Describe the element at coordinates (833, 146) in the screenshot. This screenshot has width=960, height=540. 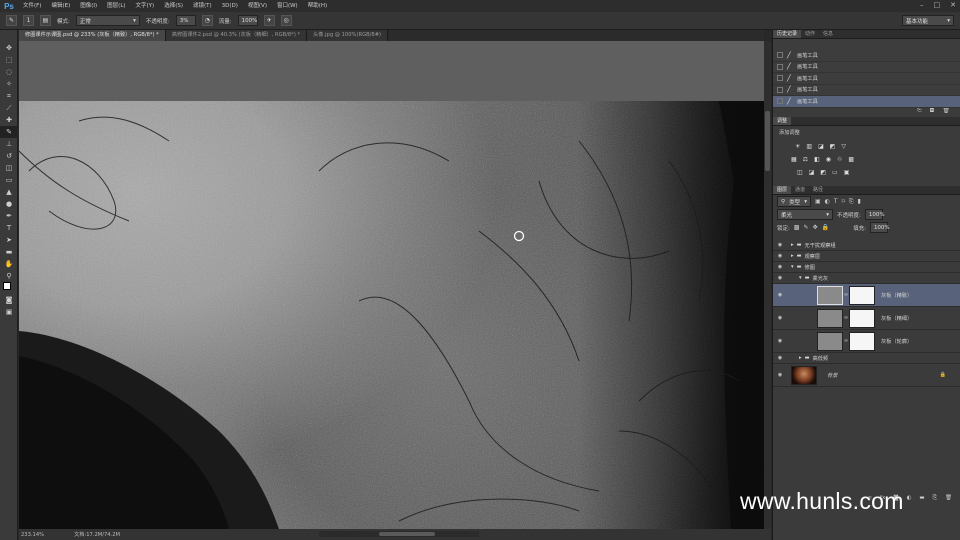
I see `exposure-icon: ◩` at that location.